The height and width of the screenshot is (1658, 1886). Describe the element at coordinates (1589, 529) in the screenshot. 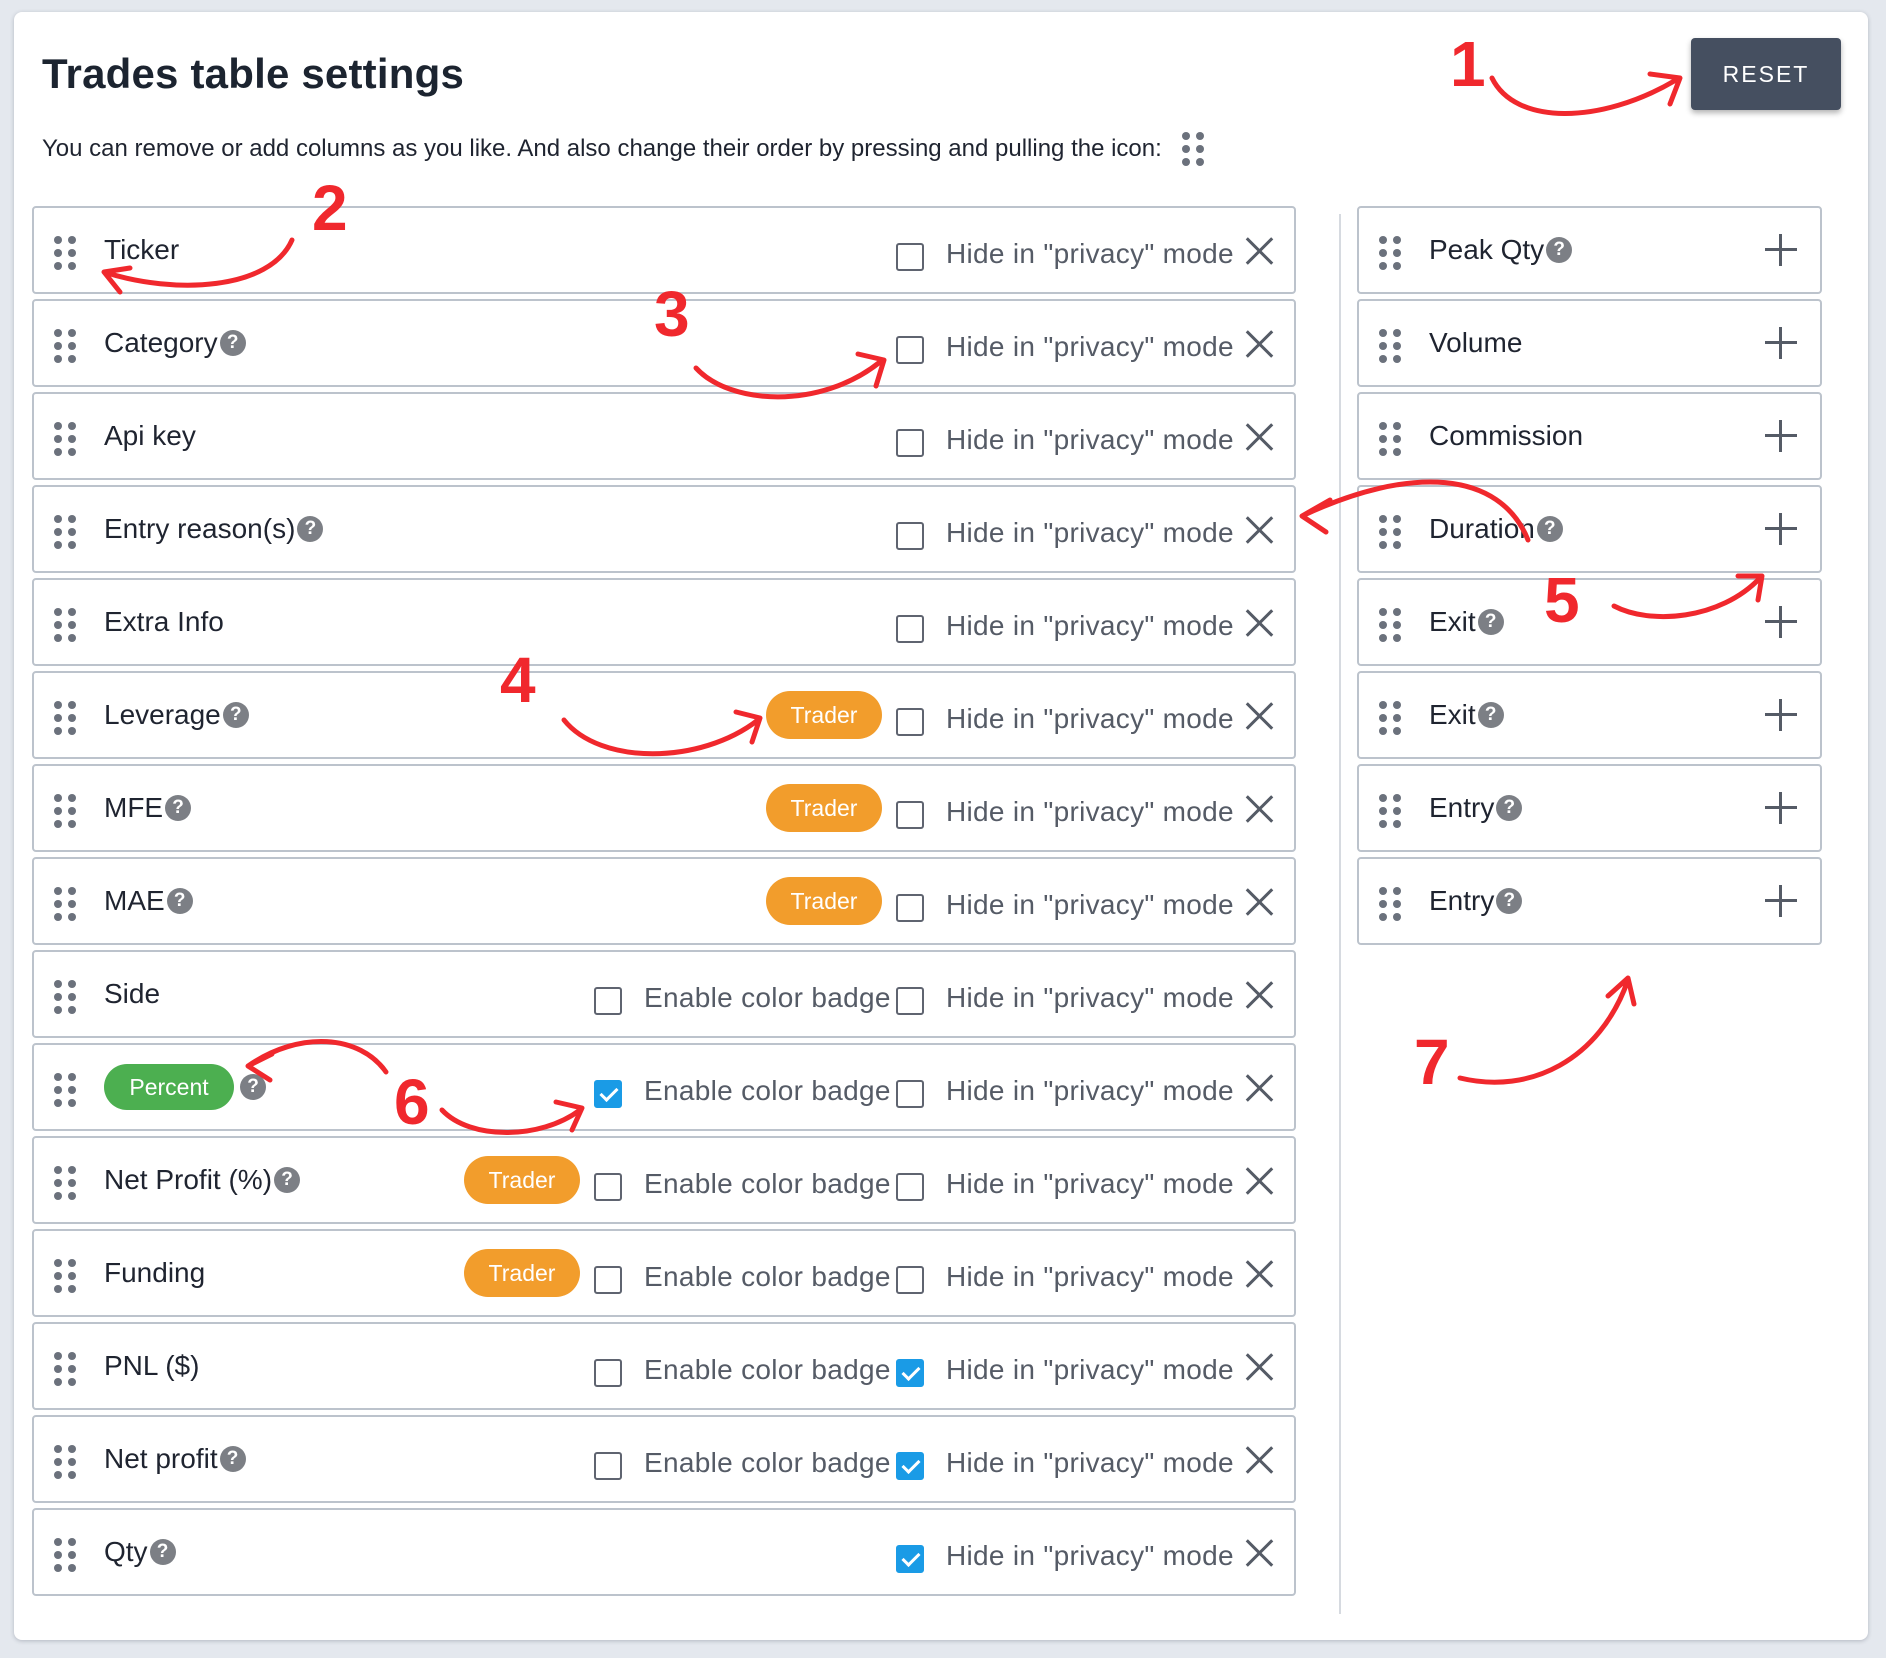

I see `available-column-row-duration: Duration?` at that location.